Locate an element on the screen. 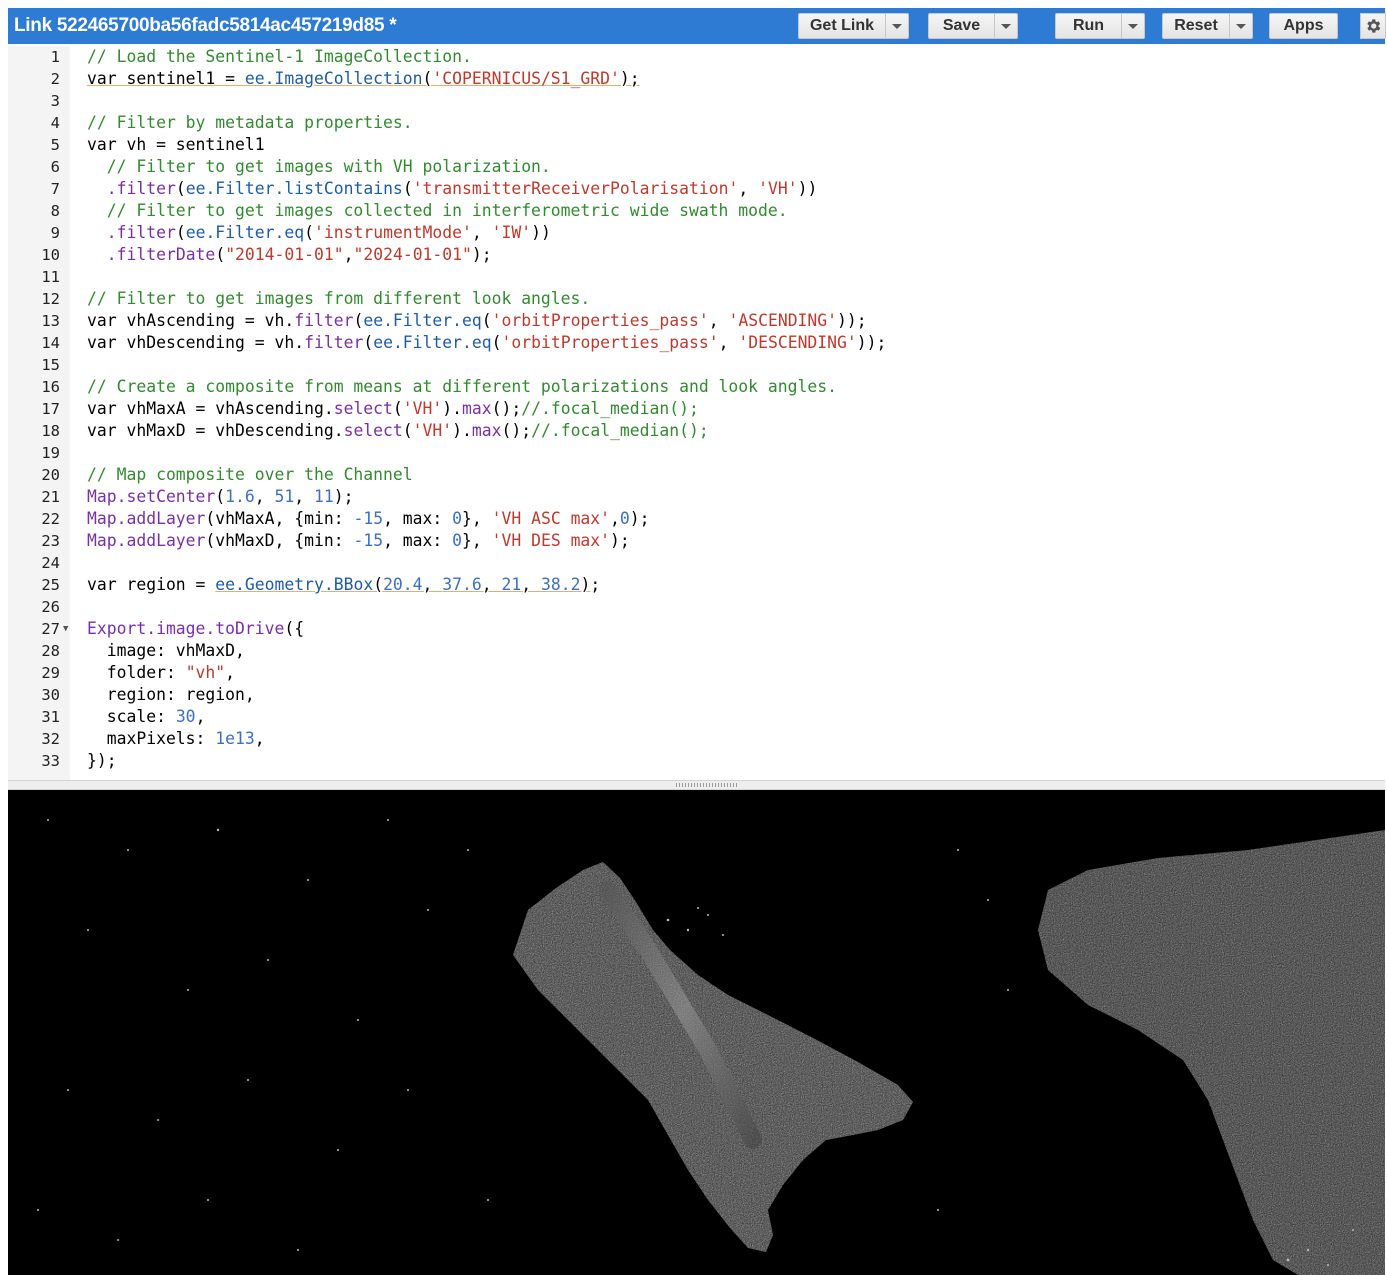 The image size is (1387, 1275). code-text: region: region, is located at coordinates (171, 694).